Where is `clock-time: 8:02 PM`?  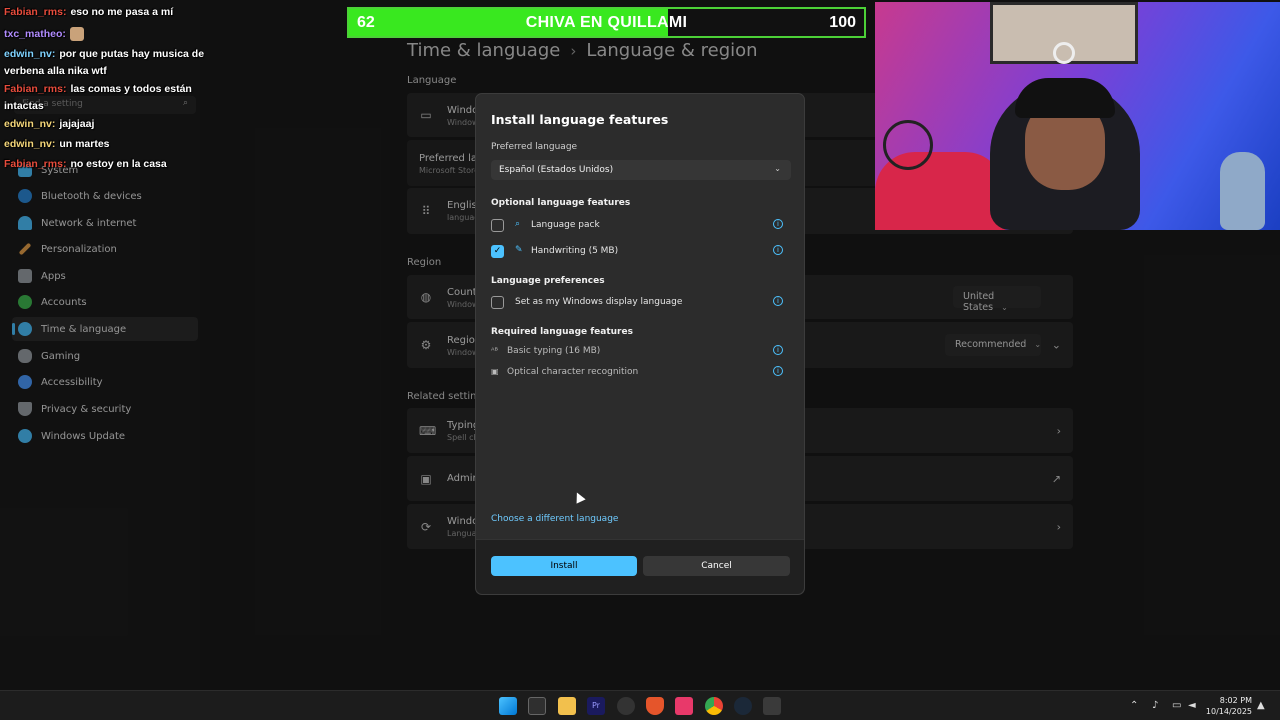 clock-time: 8:02 PM is located at coordinates (1235, 700).